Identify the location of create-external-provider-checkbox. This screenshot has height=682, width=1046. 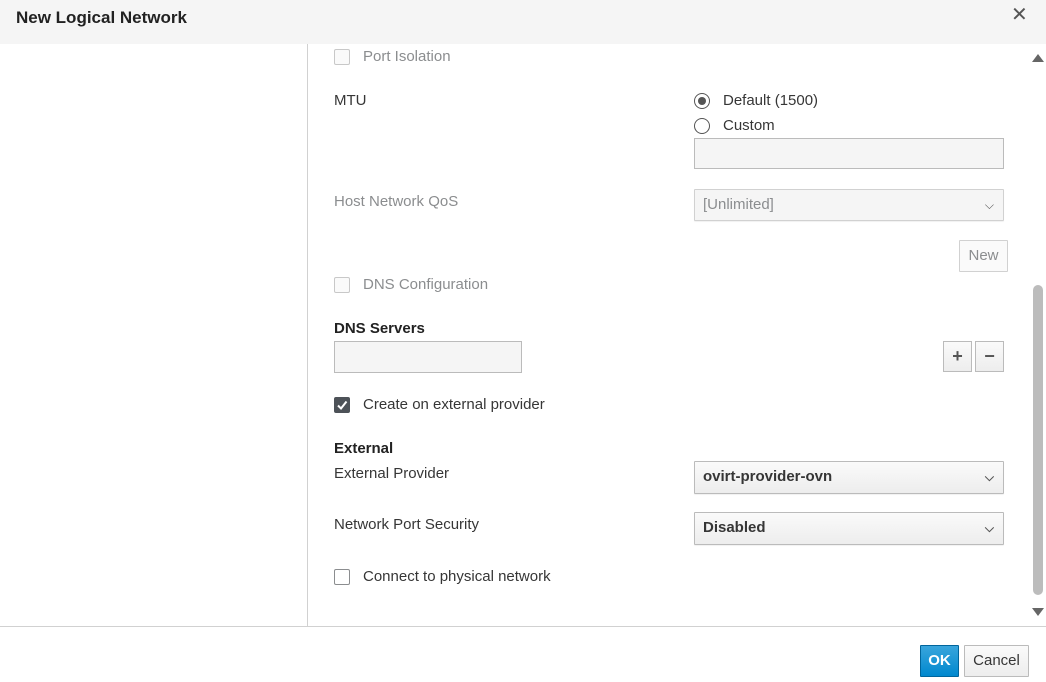
(342, 405).